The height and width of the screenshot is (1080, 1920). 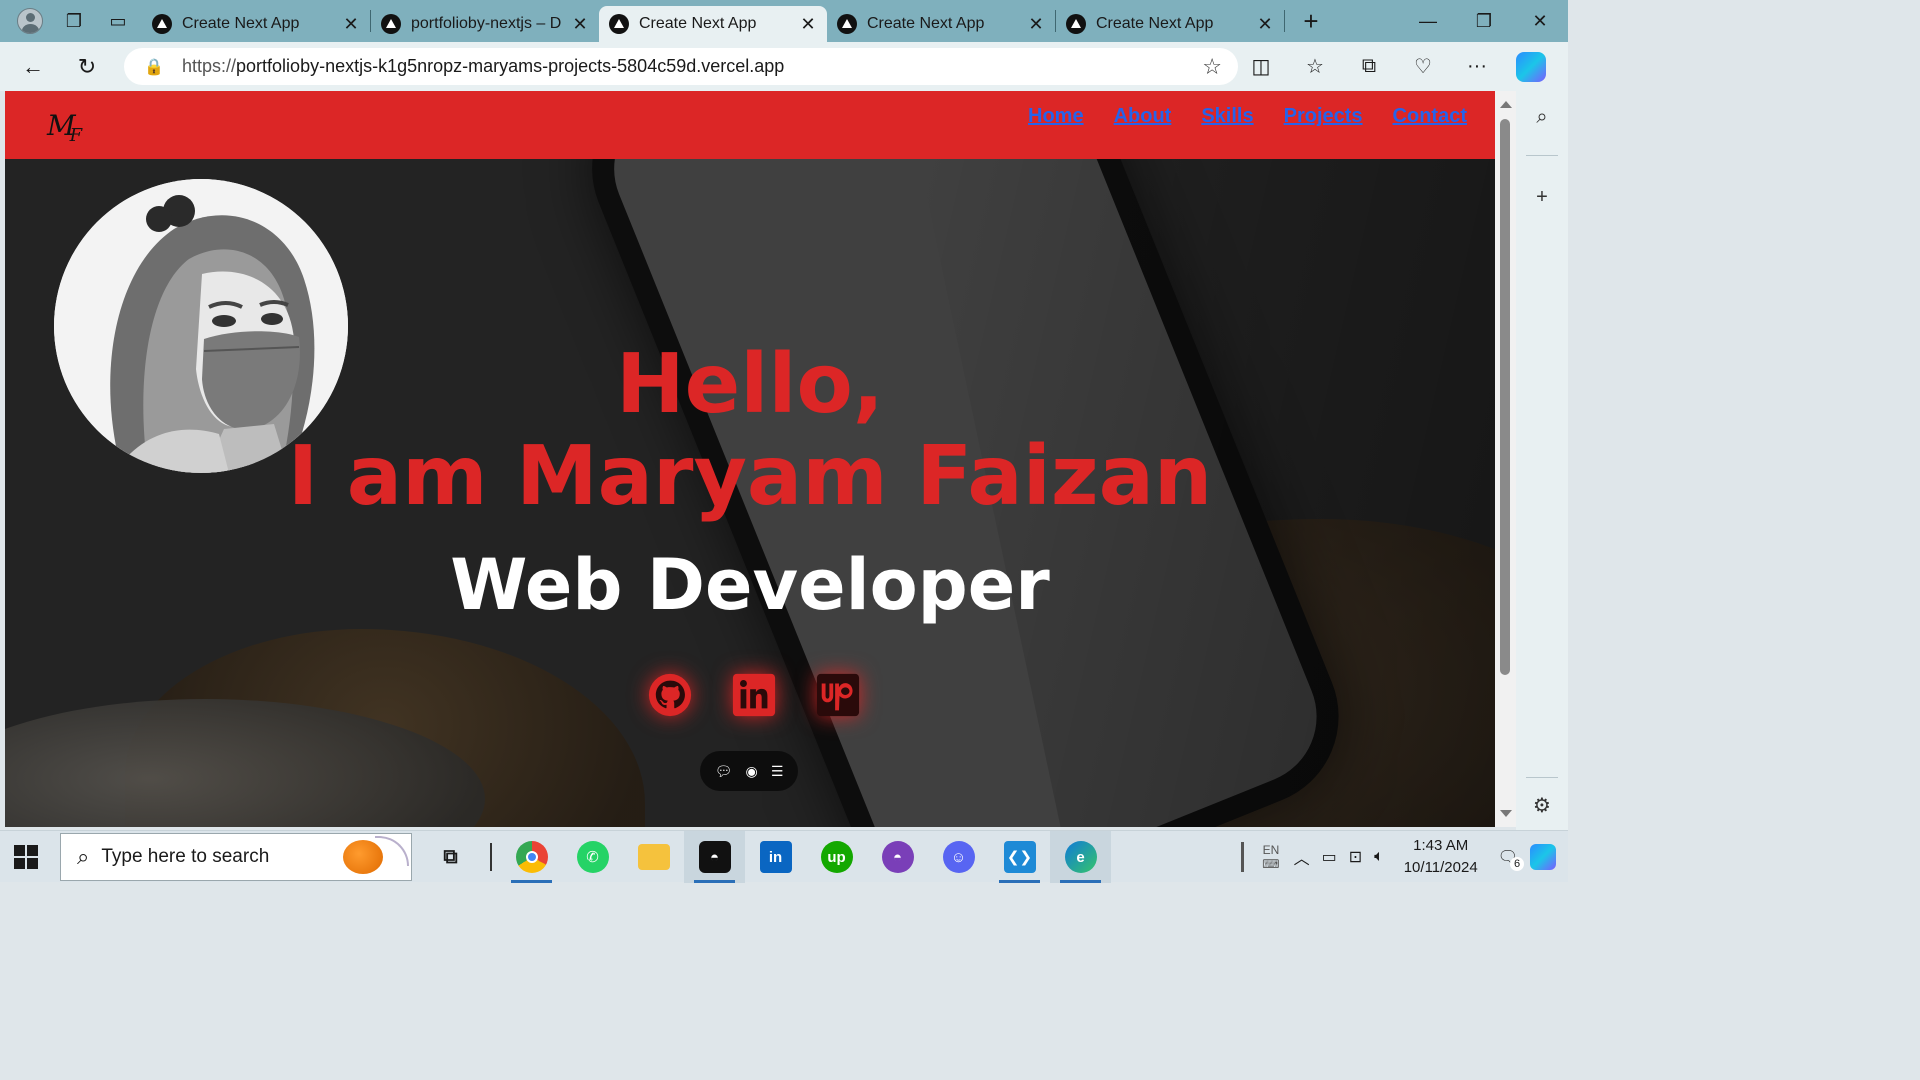 I want to click on chevron-up-icon: ︿, so click(x=1302, y=857).